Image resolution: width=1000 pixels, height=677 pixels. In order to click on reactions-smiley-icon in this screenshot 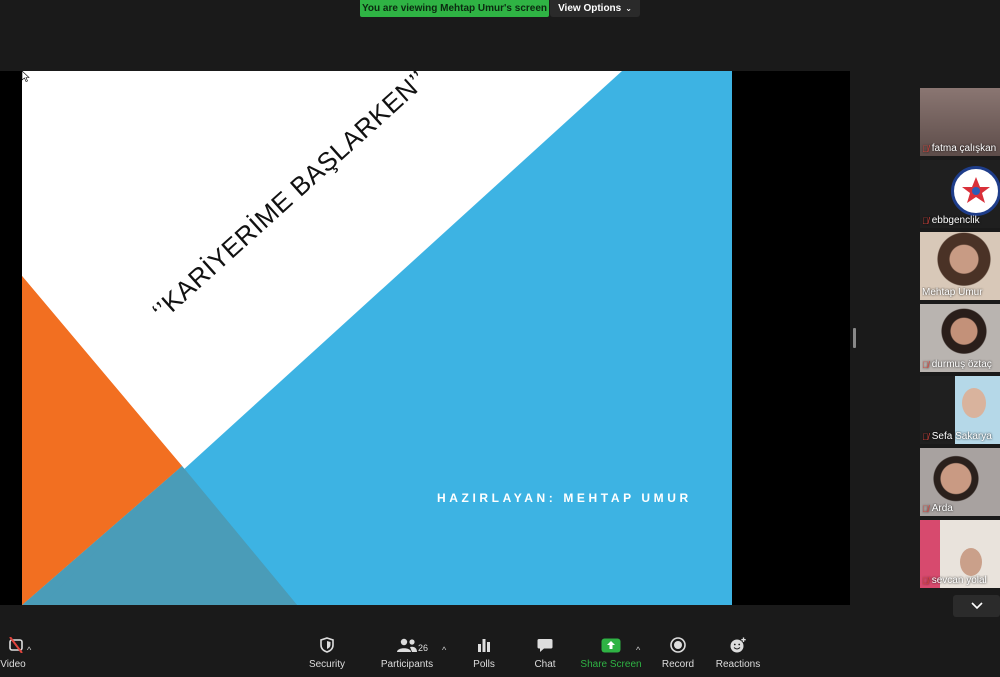, I will do `click(738, 645)`.